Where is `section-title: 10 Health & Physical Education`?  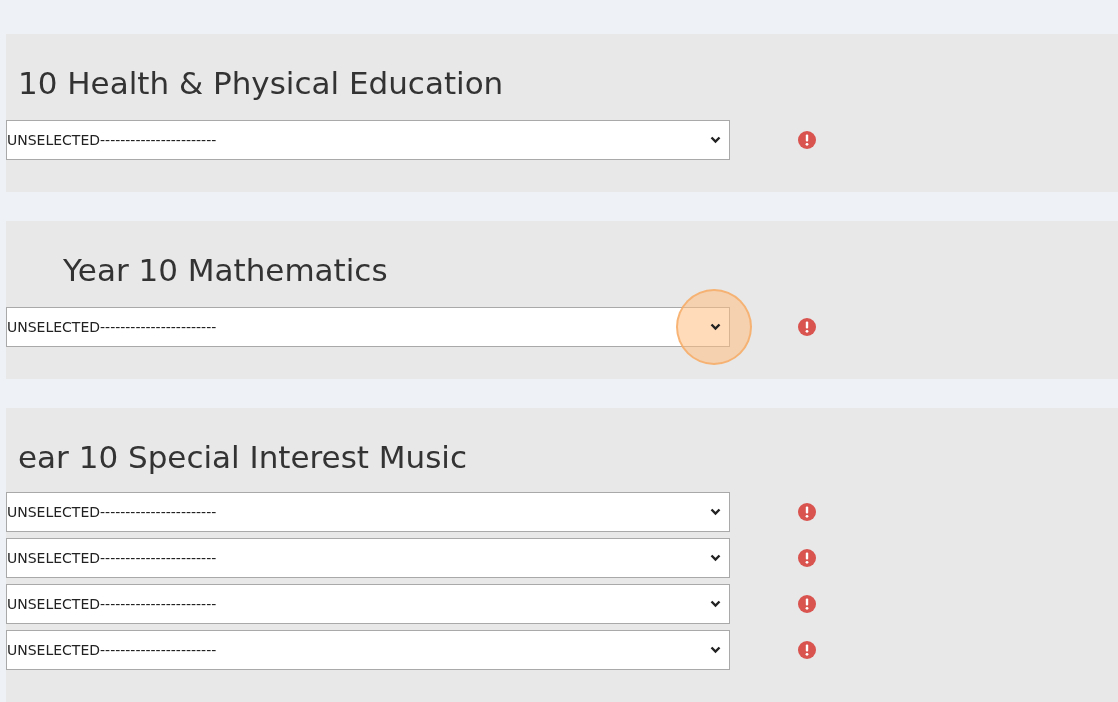 section-title: 10 Health & Physical Education is located at coordinates (261, 83).